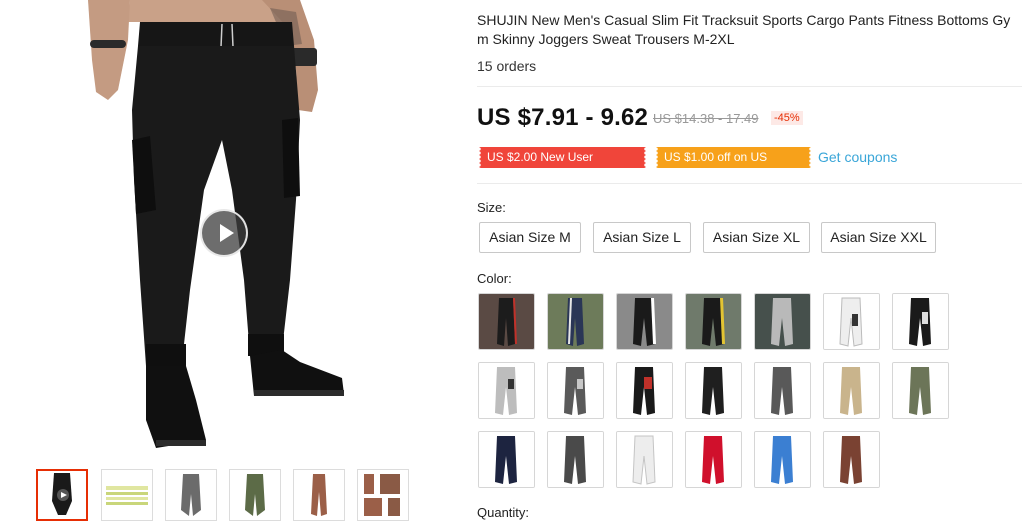  Describe the element at coordinates (562, 166) in the screenshot. I see `new-user-coupon: US $2.00 New User Coupon` at that location.